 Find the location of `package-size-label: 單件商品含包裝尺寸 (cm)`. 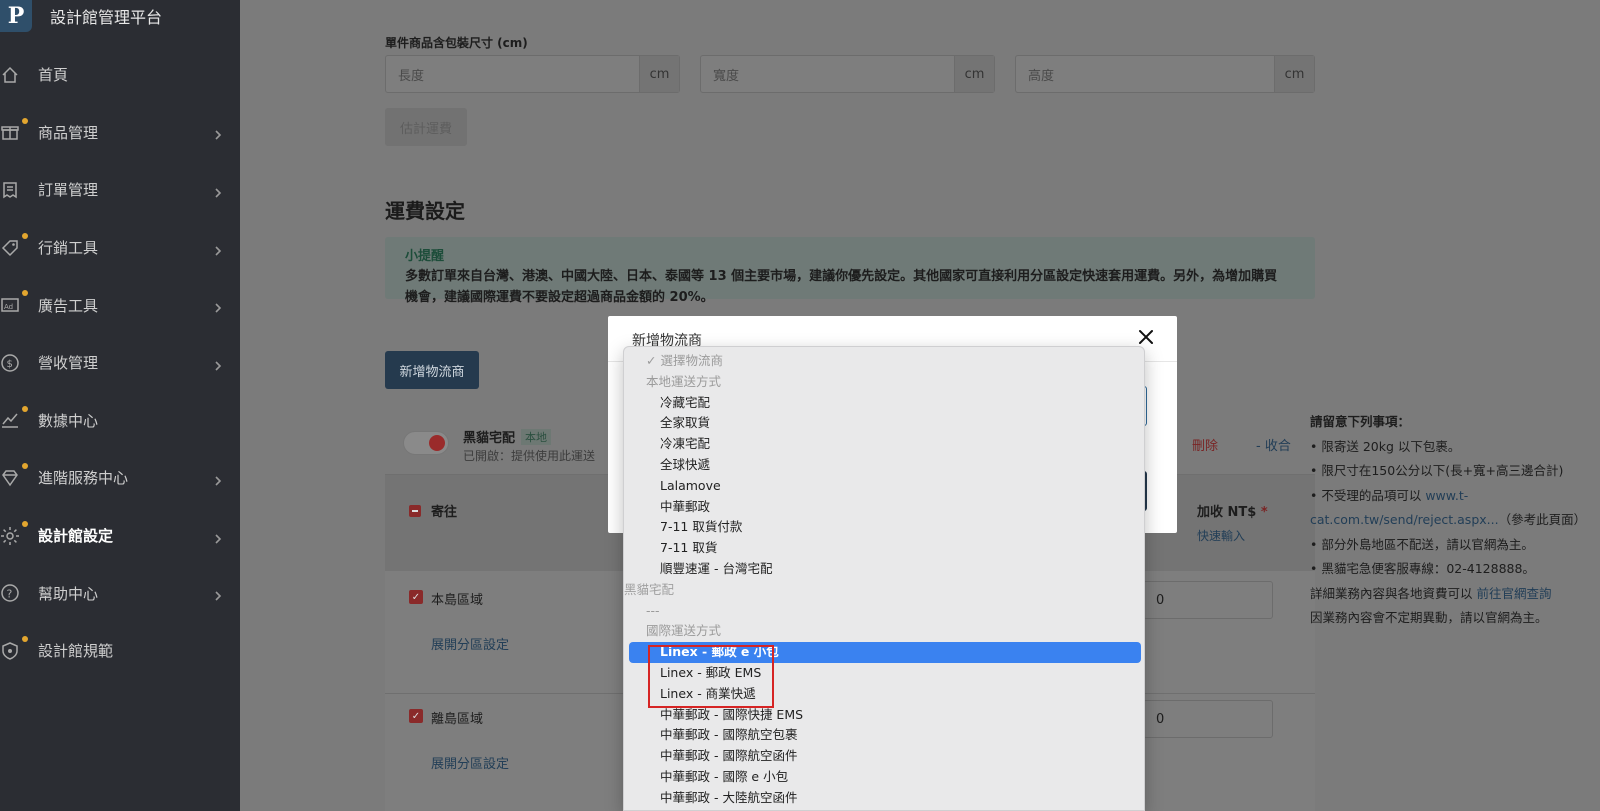

package-size-label: 單件商品含包裝尺寸 (cm) is located at coordinates (456, 43).